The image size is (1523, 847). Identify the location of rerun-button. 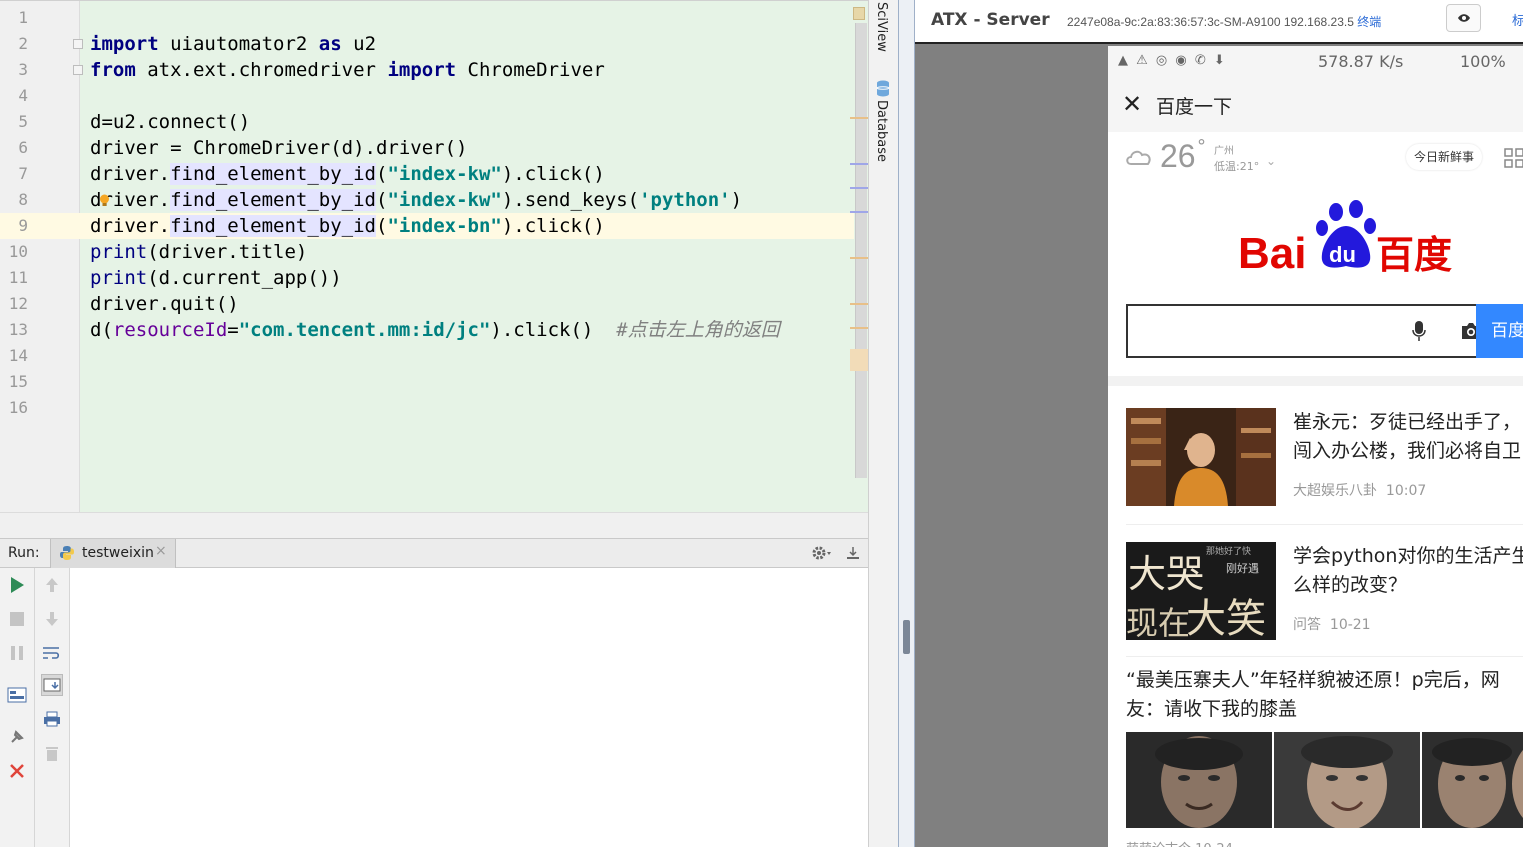
(17, 585).